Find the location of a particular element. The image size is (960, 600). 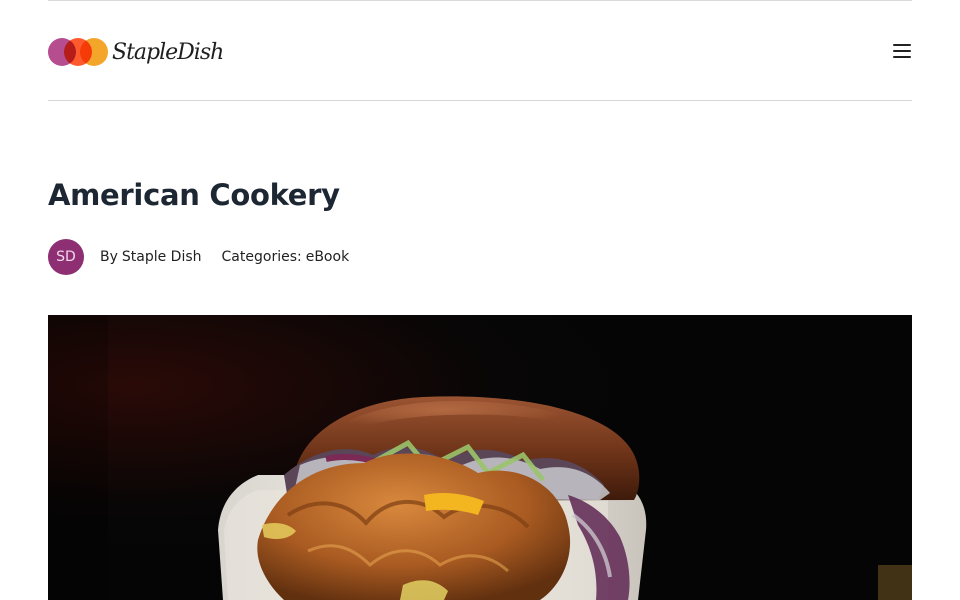

avatar-initials: SD is located at coordinates (66, 257).